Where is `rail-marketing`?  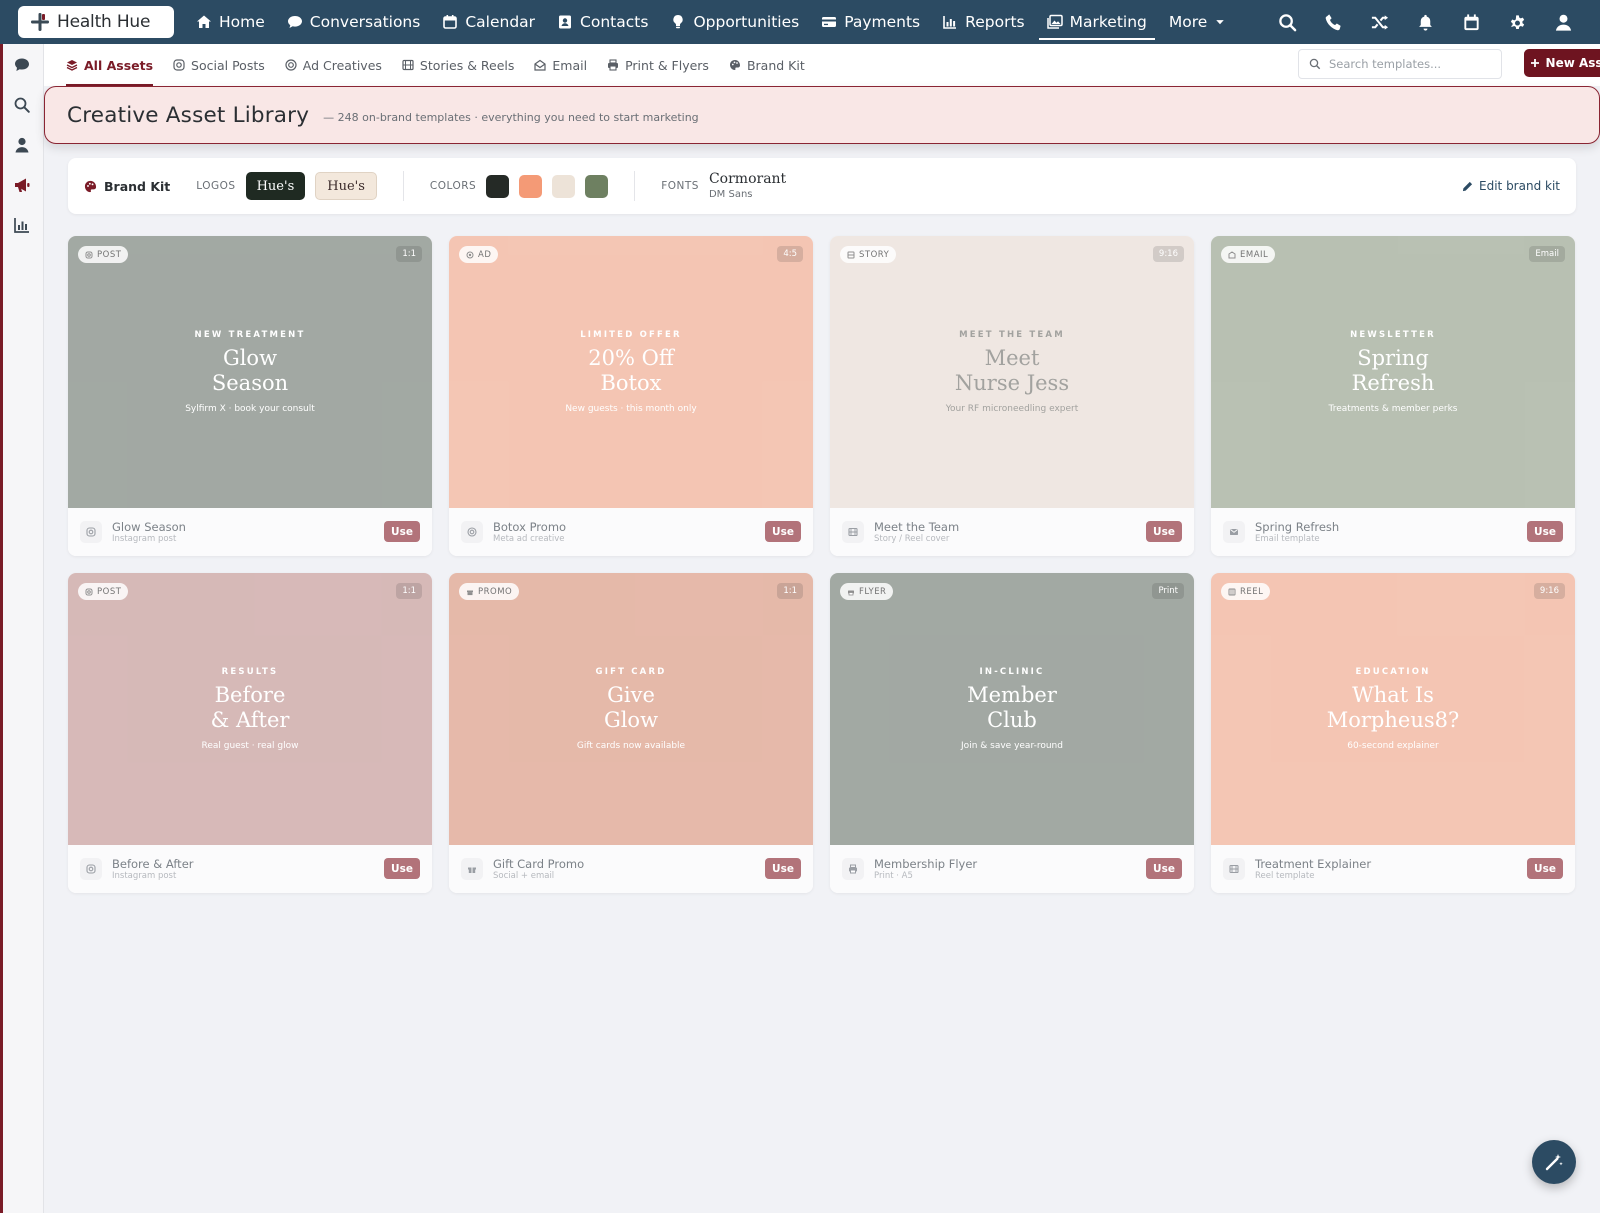
rail-marketing is located at coordinates (22, 185).